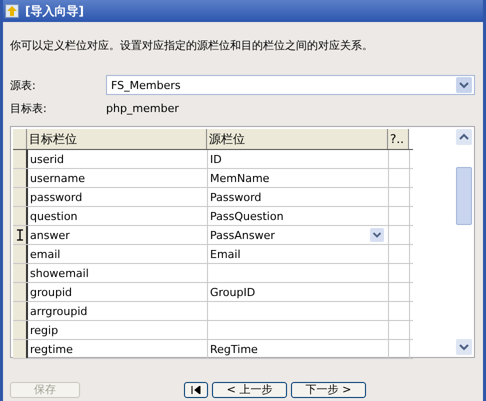  What do you see at coordinates (118, 254) in the screenshot?
I see `table-cell: email` at bounding box center [118, 254].